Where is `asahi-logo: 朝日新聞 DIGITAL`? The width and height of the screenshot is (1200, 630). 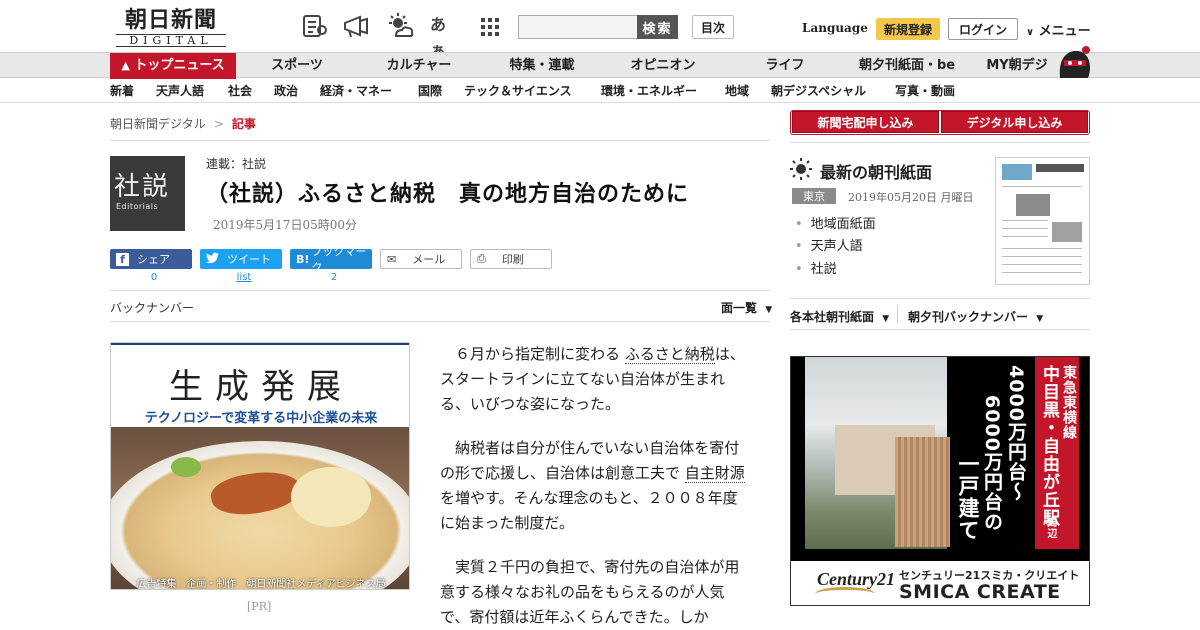 asahi-logo: 朝日新聞 DIGITAL is located at coordinates (171, 28).